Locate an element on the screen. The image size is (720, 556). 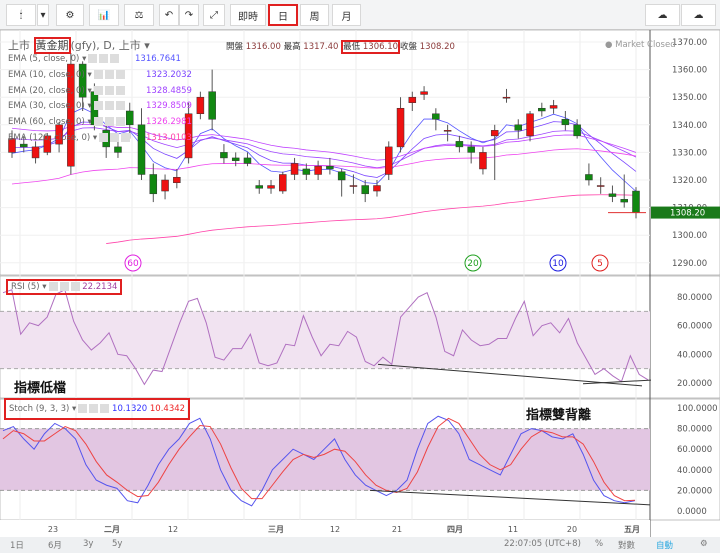
ema-value: 1316.7641 is located at coordinates (158, 59).